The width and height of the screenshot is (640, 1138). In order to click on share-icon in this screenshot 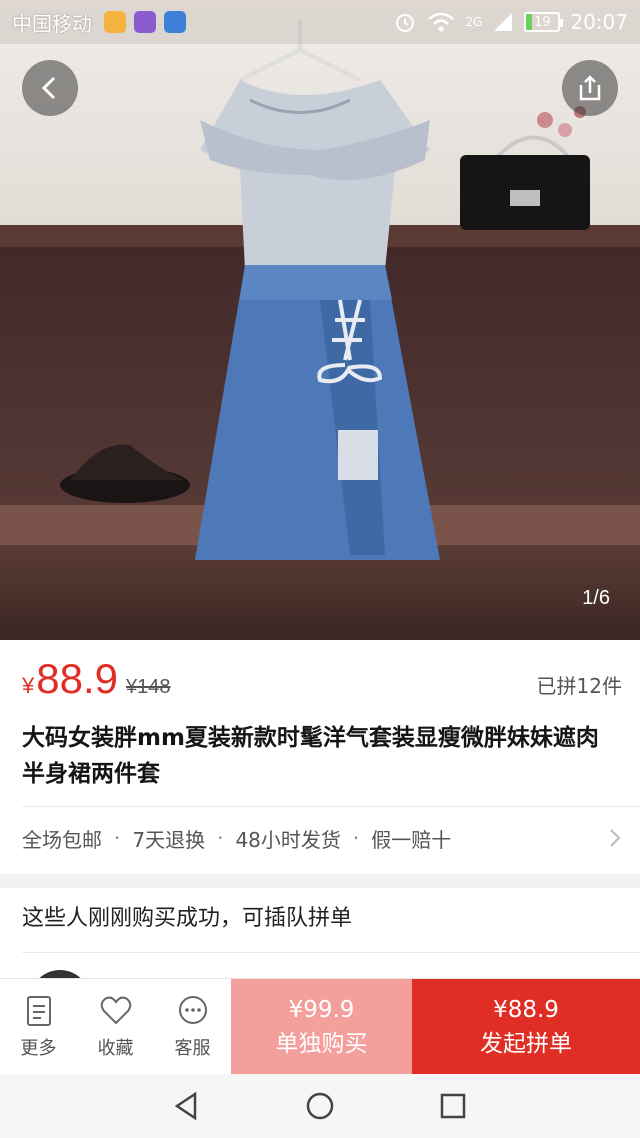, I will do `click(590, 88)`.